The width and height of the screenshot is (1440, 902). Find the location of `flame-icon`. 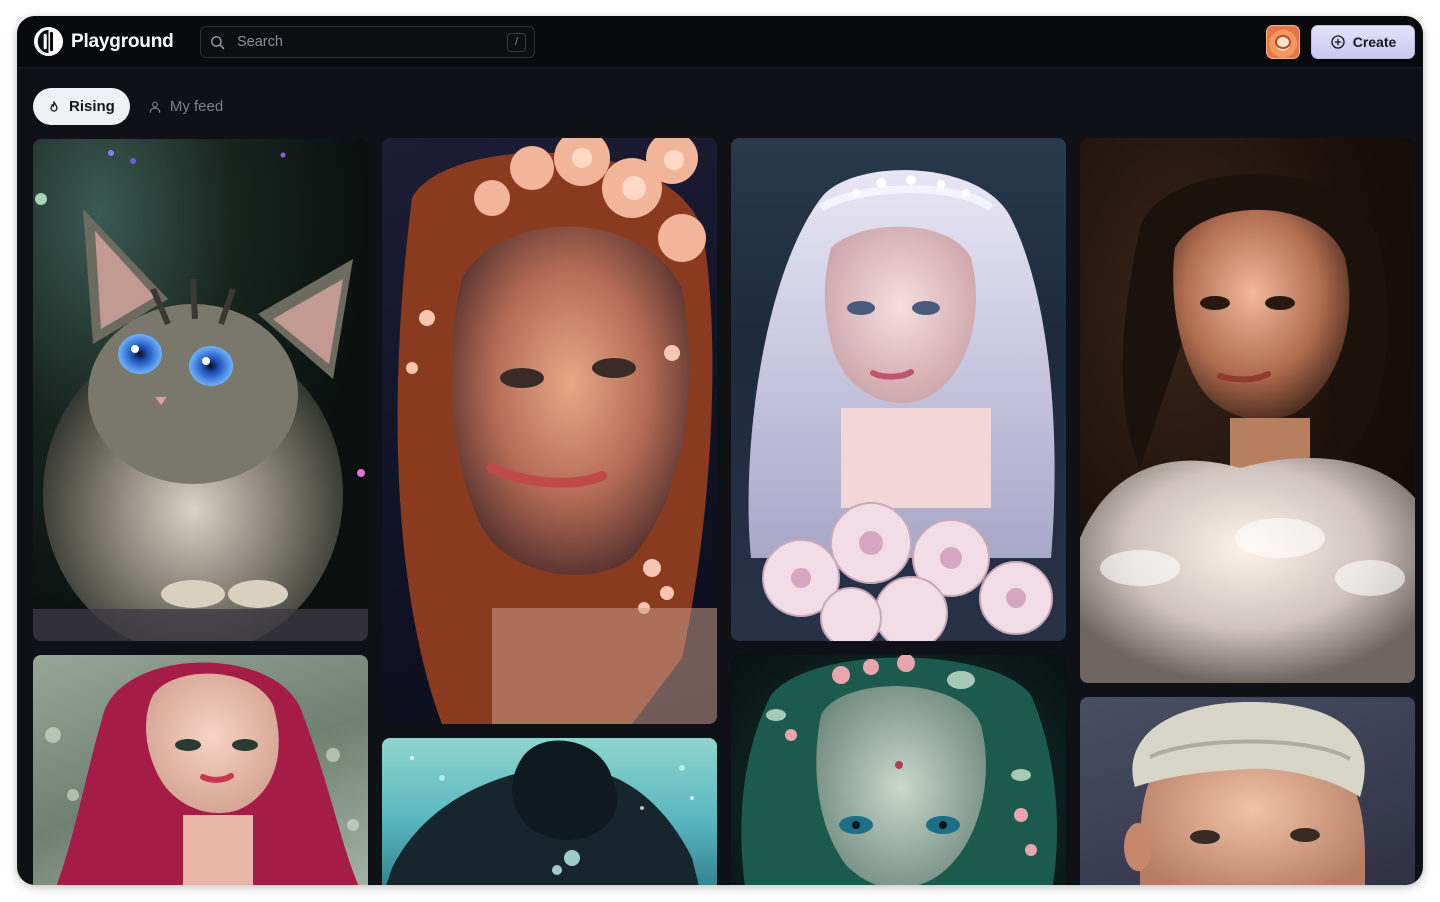

flame-icon is located at coordinates (54, 106).